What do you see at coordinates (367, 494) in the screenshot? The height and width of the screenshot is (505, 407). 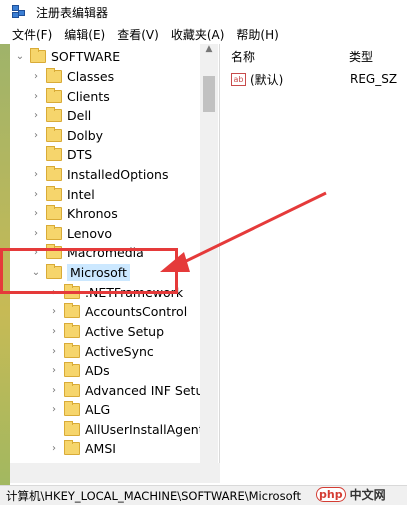 I see `watermark-text: 中文网` at bounding box center [367, 494].